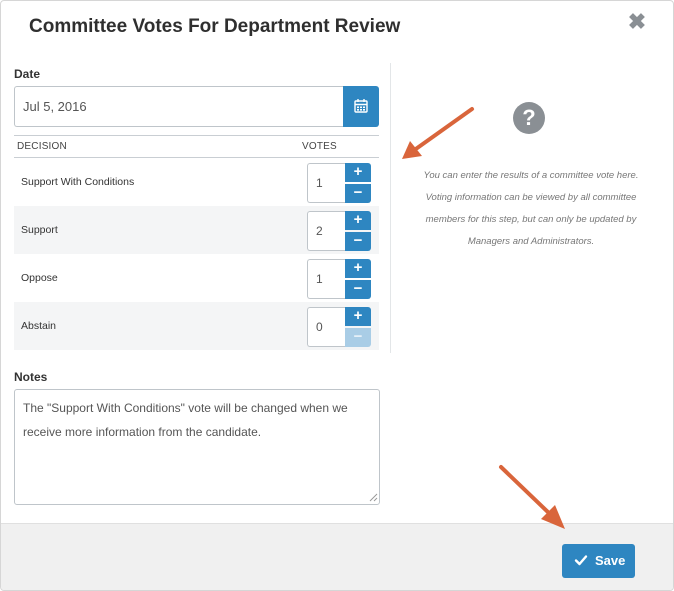 The height and width of the screenshot is (591, 674). Describe the element at coordinates (196, 146) in the screenshot. I see `table-header: DECISION VOTES` at that location.